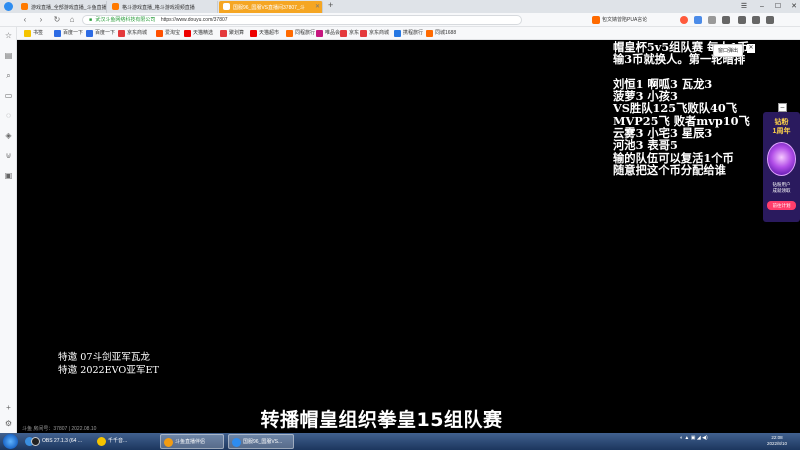 Image resolution: width=800 pixels, height=450 pixels. I want to click on ad-title: 钻粉 1周年, so click(781, 127).